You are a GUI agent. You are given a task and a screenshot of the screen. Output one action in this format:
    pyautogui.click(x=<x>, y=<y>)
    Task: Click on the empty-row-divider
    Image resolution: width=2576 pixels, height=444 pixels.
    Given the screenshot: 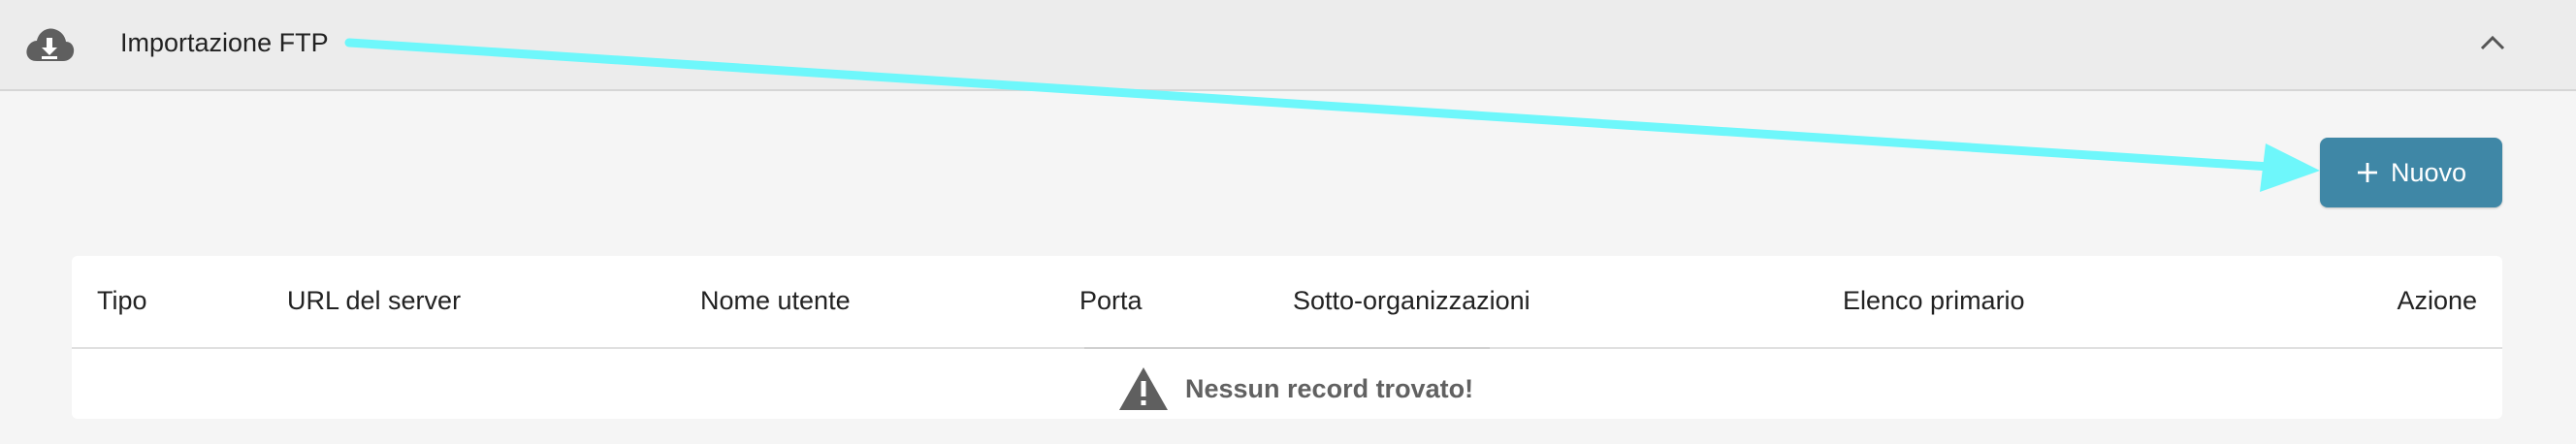 What is the action you would take?
    pyautogui.click(x=1287, y=348)
    